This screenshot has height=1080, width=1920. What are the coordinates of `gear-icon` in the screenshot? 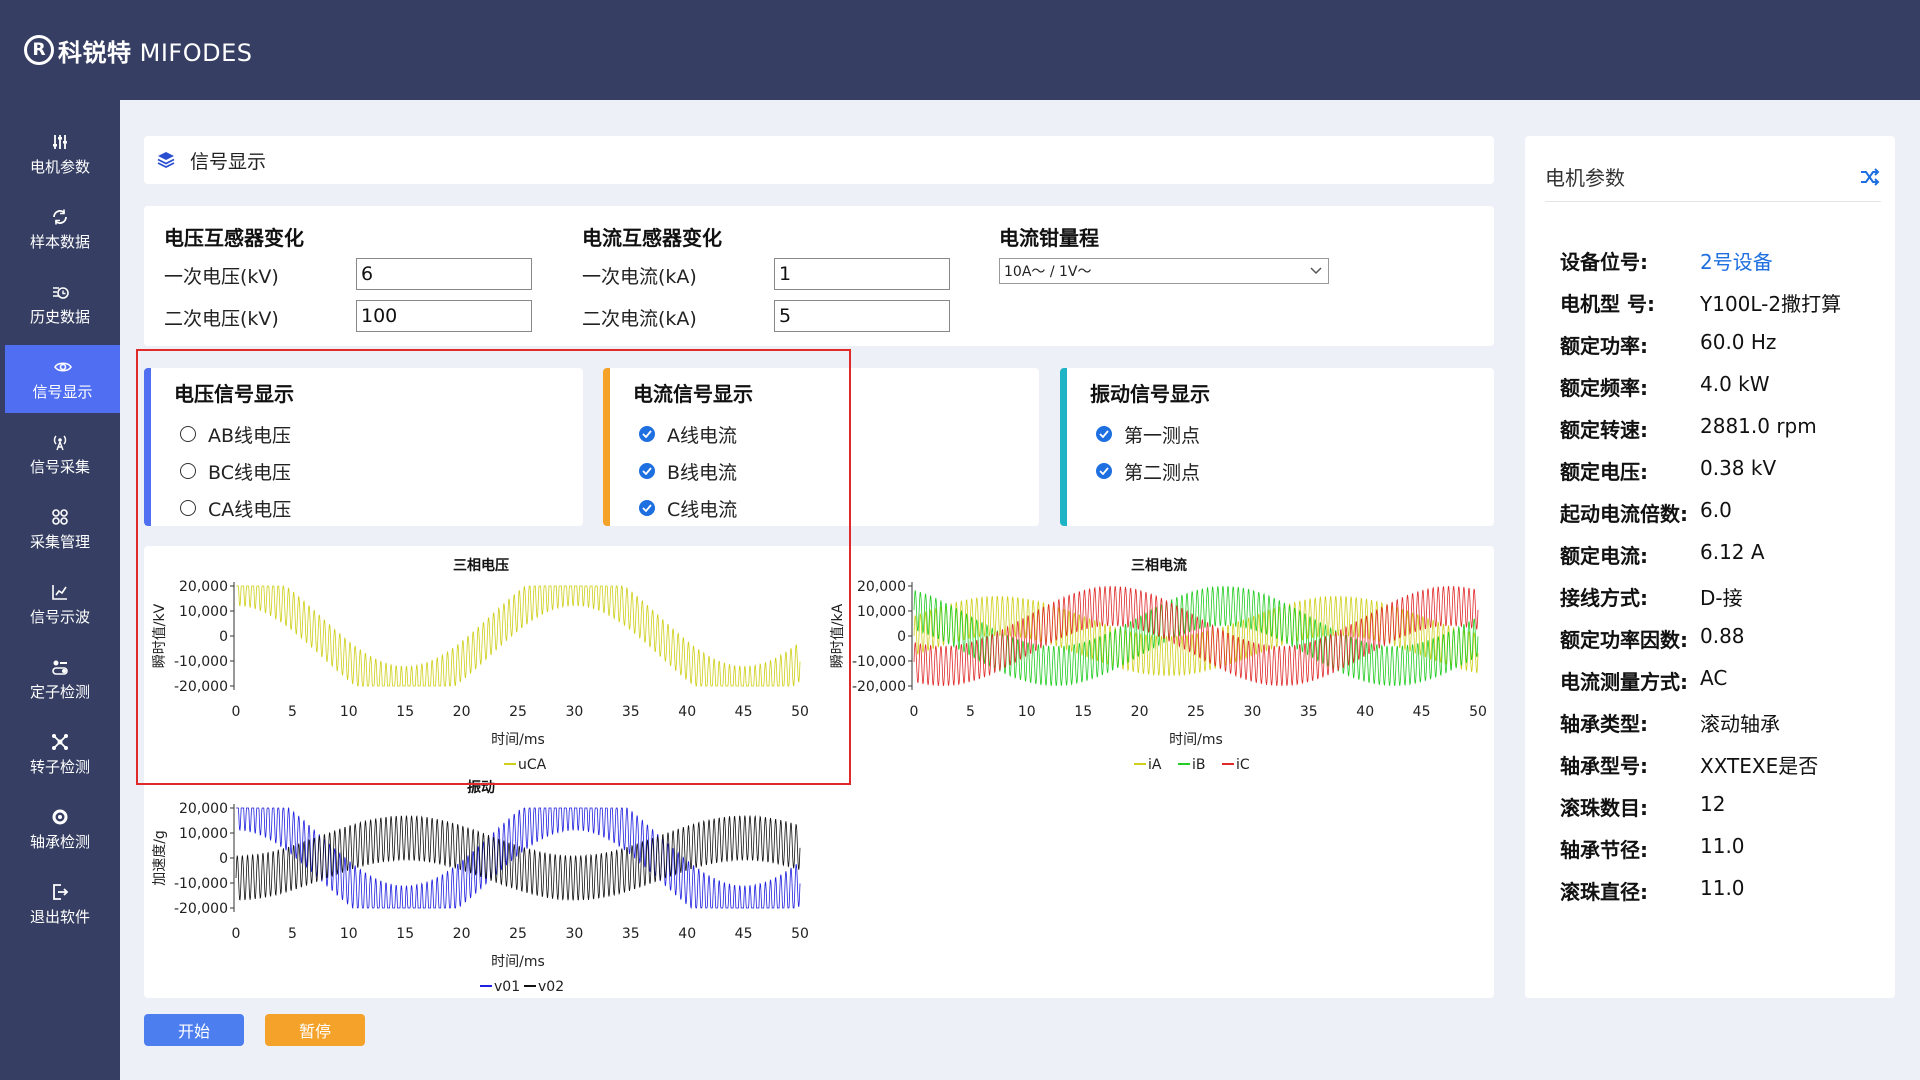 It's located at (60, 816).